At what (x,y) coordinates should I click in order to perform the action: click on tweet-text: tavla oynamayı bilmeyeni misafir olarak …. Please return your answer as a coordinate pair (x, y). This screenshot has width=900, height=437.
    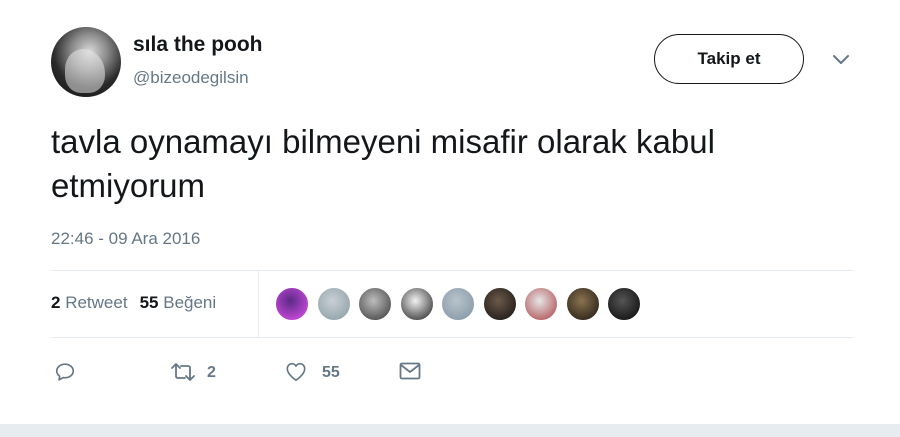
    Looking at the image, I should click on (383, 163).